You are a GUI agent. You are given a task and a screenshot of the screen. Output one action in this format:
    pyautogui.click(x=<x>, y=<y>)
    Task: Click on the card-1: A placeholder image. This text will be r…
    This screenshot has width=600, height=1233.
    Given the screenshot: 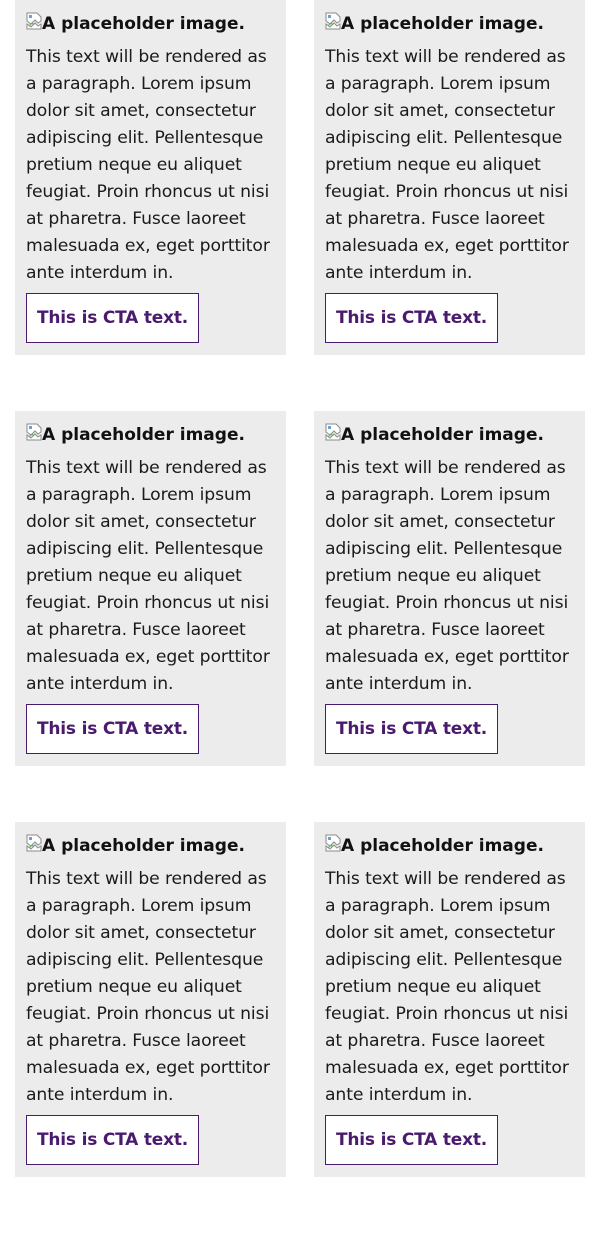 What is the action you would take?
    pyautogui.click(x=150, y=177)
    